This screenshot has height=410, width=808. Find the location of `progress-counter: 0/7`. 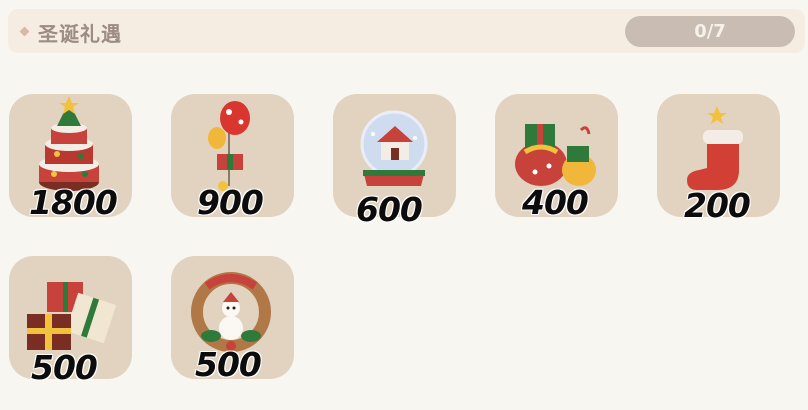

progress-counter: 0/7 is located at coordinates (710, 31).